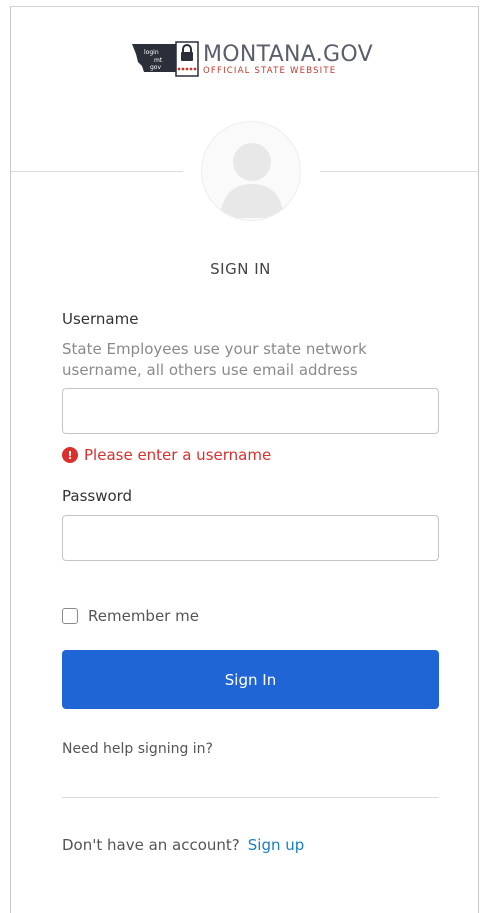  What do you see at coordinates (70, 616) in the screenshot?
I see `remember-me-checkbox` at bounding box center [70, 616].